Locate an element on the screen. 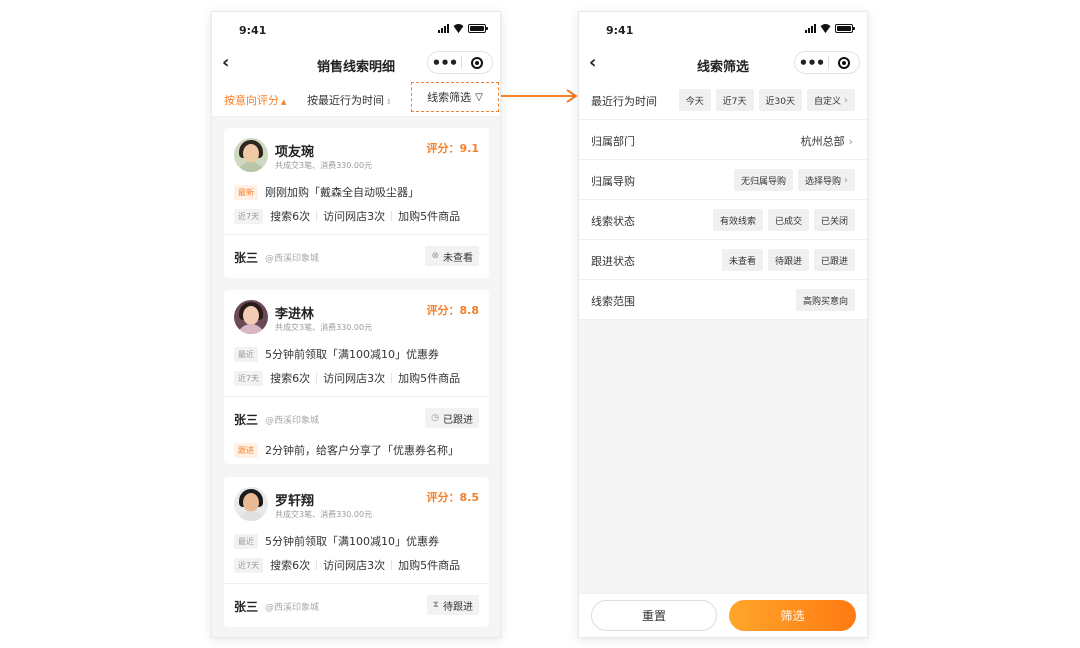 This screenshot has height=648, width=1080. filter-row-lead-status: 线索状态 有效线索 已成交 已关闭 is located at coordinates (723, 220).